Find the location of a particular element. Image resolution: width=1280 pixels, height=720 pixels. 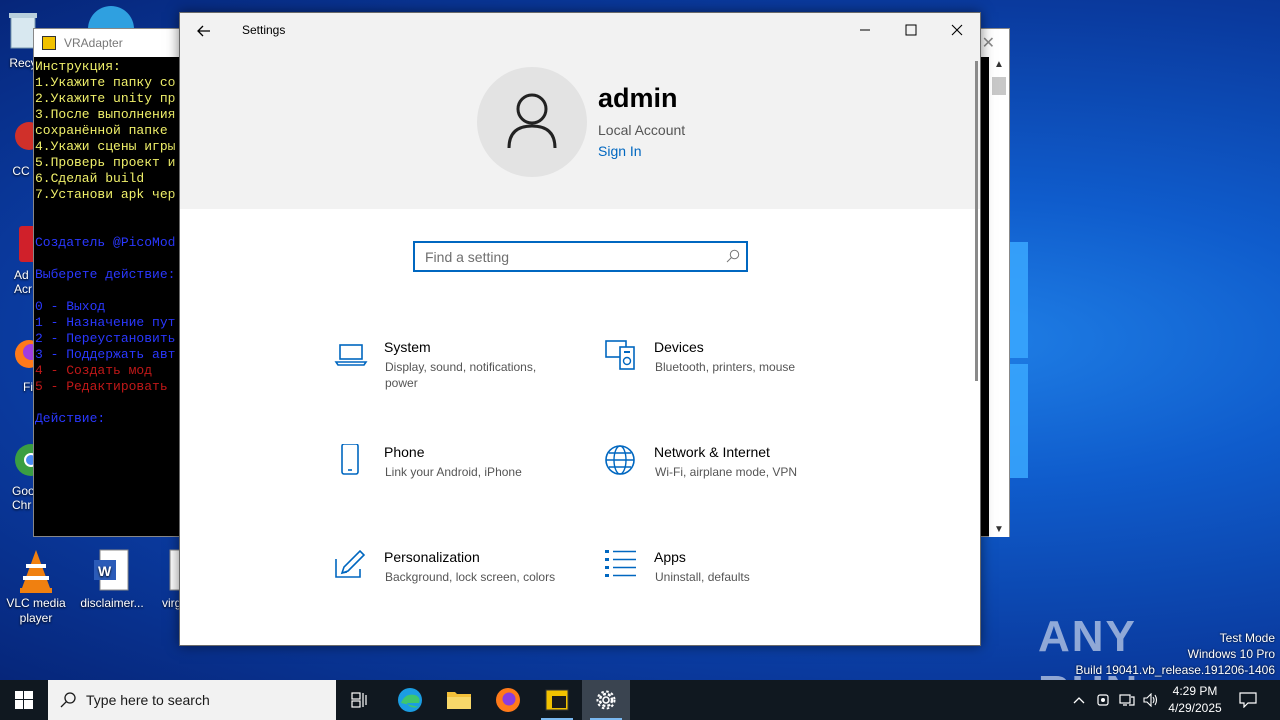

devices-icon is located at coordinates (621, 356).